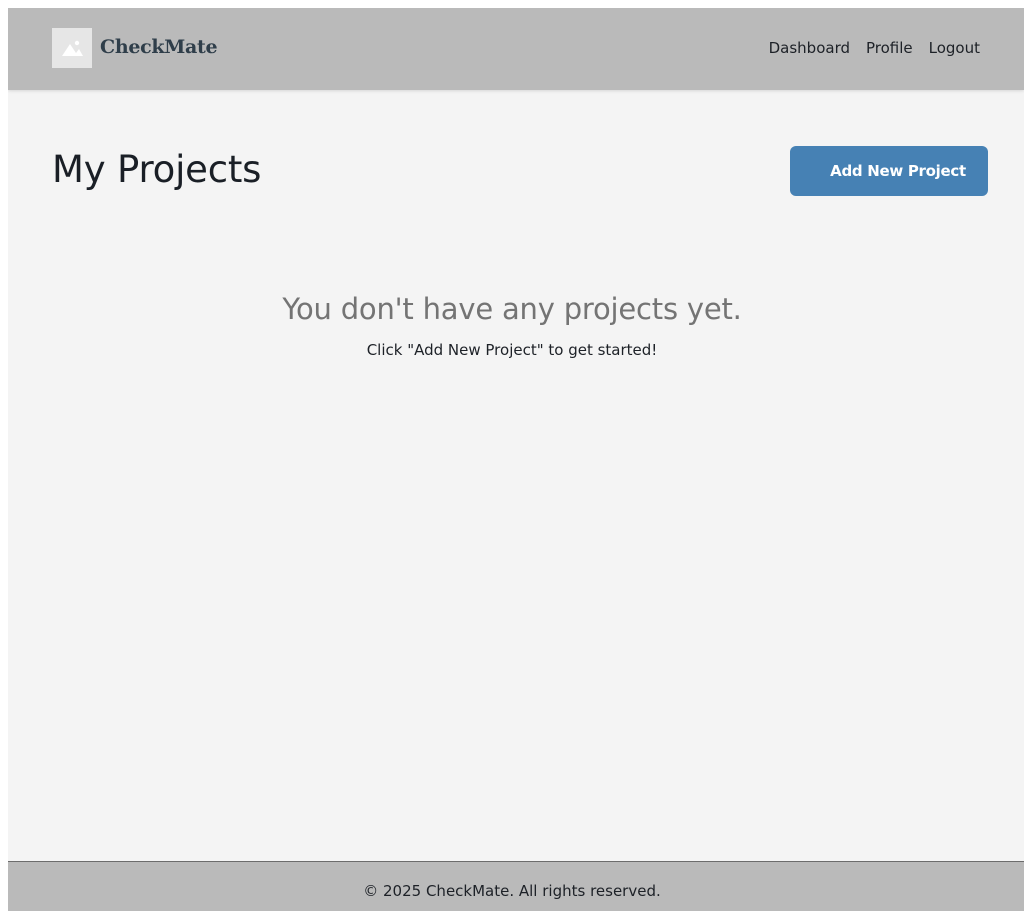 The width and height of the screenshot is (1024, 911). I want to click on footer: © 2025 CheckMate. All rights reserved., so click(516, 886).